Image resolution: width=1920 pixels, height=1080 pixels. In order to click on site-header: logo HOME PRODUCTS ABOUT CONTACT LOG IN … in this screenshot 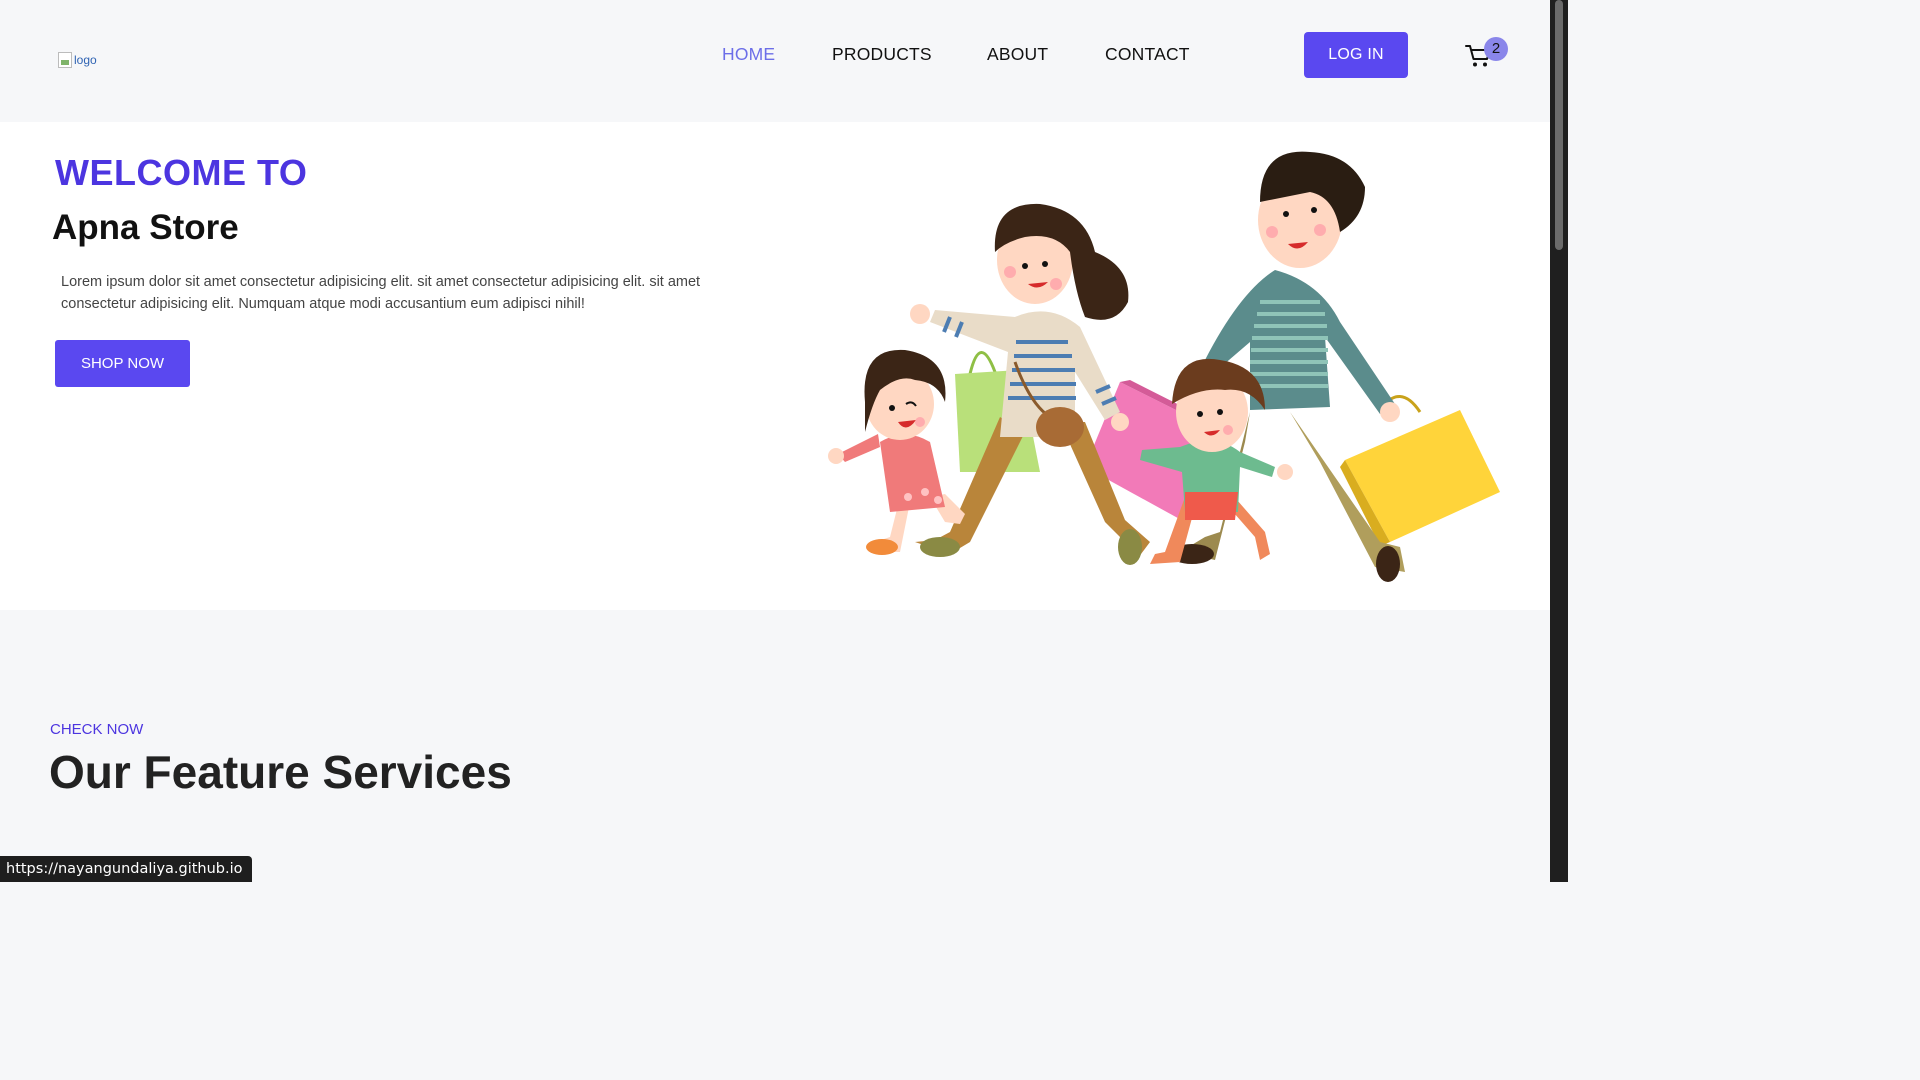, I will do `click(775, 61)`.